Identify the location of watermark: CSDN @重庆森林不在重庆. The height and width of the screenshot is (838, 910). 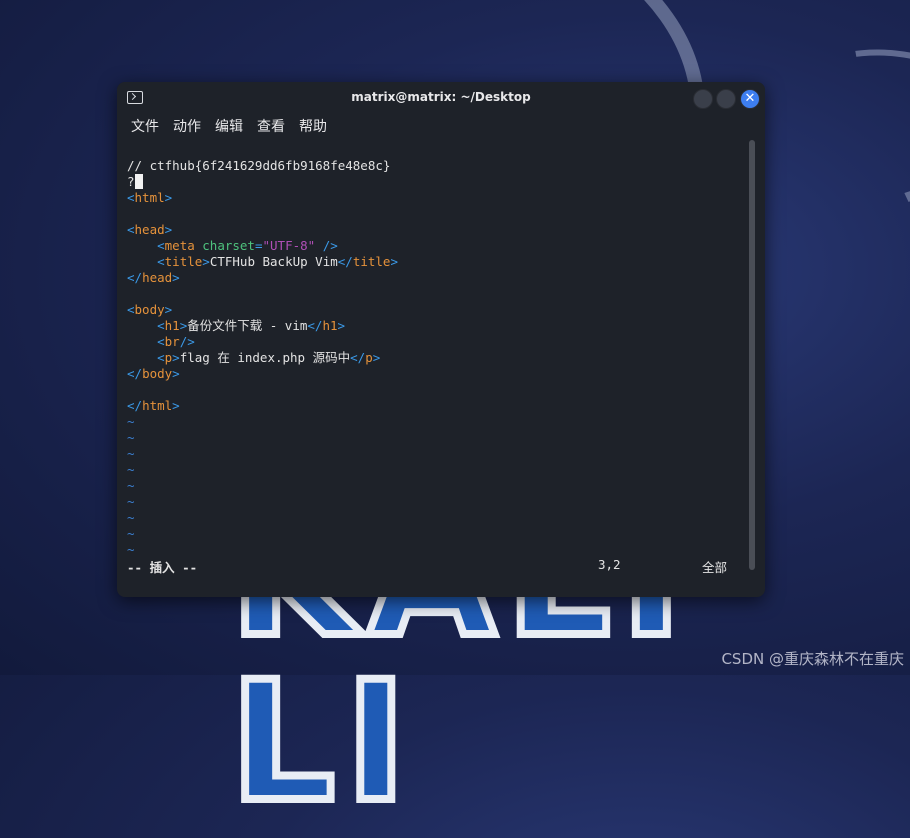
(812, 659).